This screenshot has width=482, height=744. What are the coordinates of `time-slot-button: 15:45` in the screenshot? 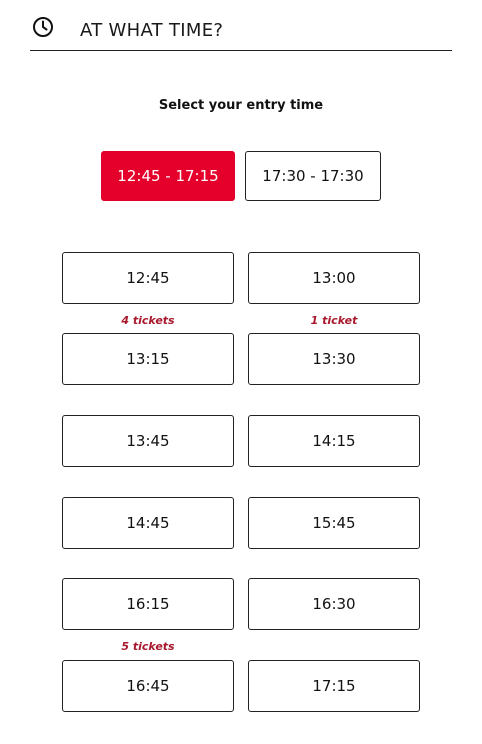 It's located at (334, 523).